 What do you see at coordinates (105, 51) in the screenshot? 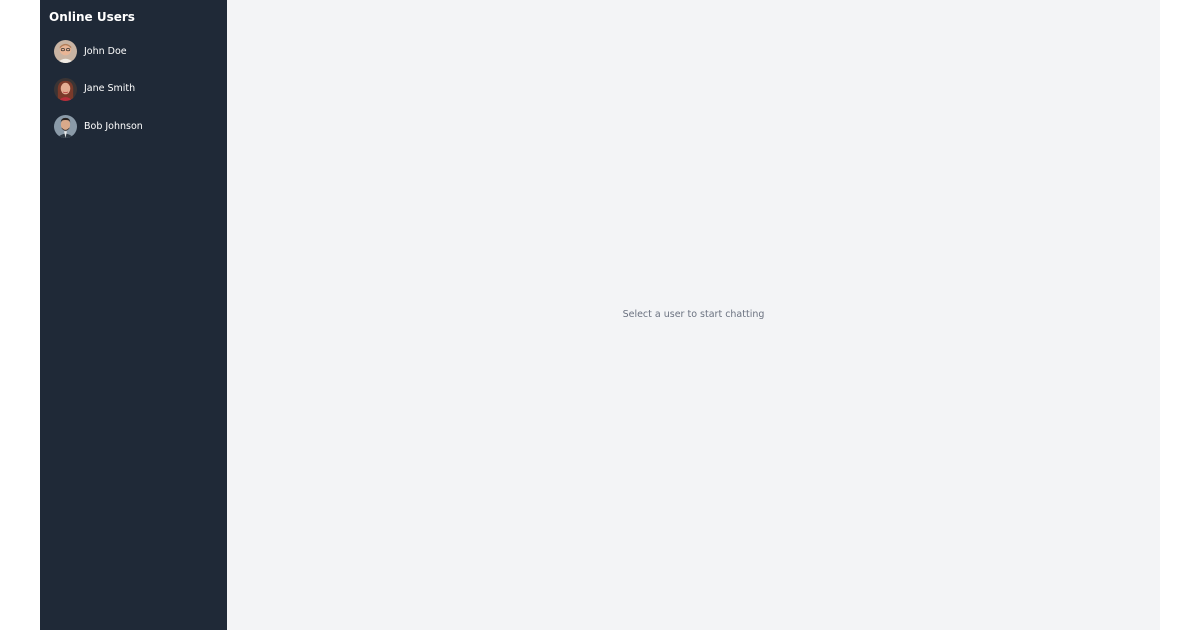
I see `user-name-label: John Doe` at bounding box center [105, 51].